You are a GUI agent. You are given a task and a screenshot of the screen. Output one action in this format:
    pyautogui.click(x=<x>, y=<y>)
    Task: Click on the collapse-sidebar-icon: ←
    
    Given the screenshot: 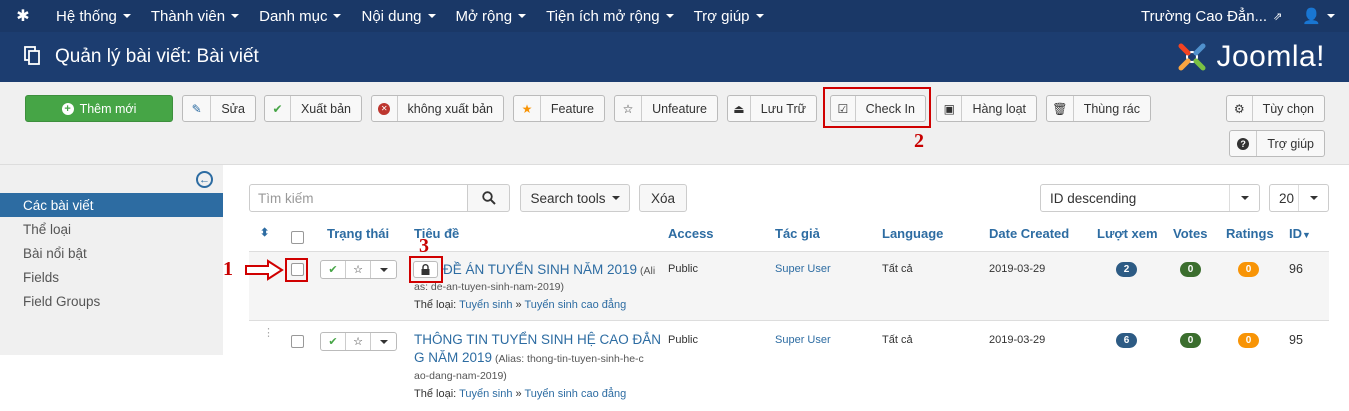 What is the action you would take?
    pyautogui.click(x=204, y=179)
    